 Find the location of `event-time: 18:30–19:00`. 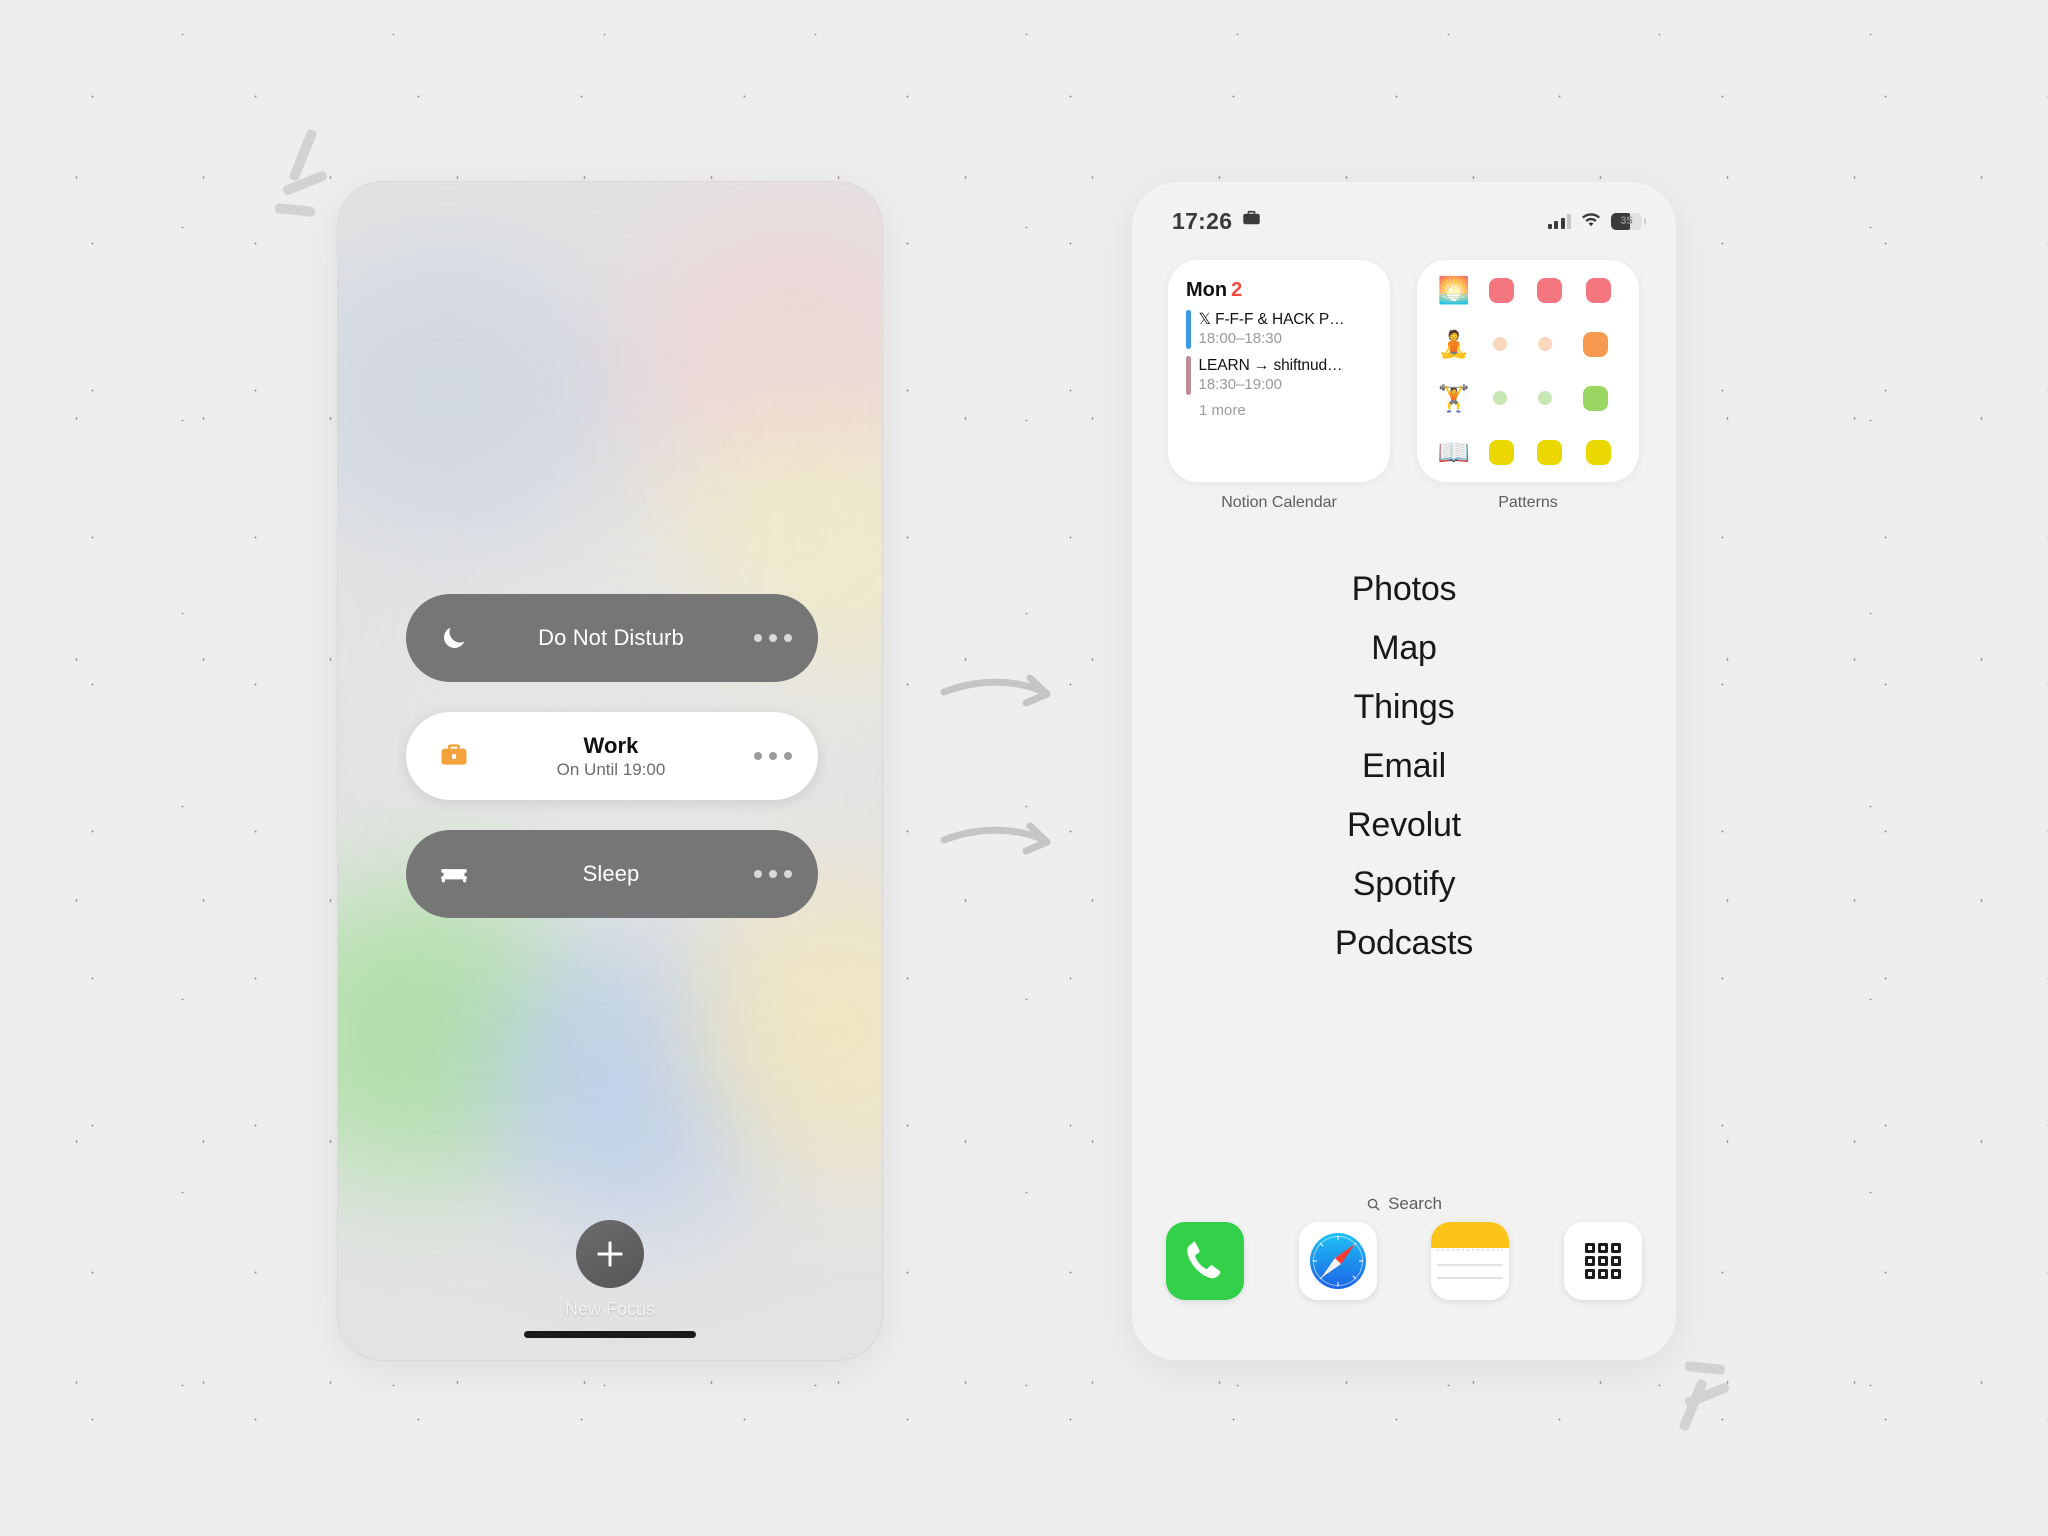

event-time: 18:30–19:00 is located at coordinates (1240, 385).